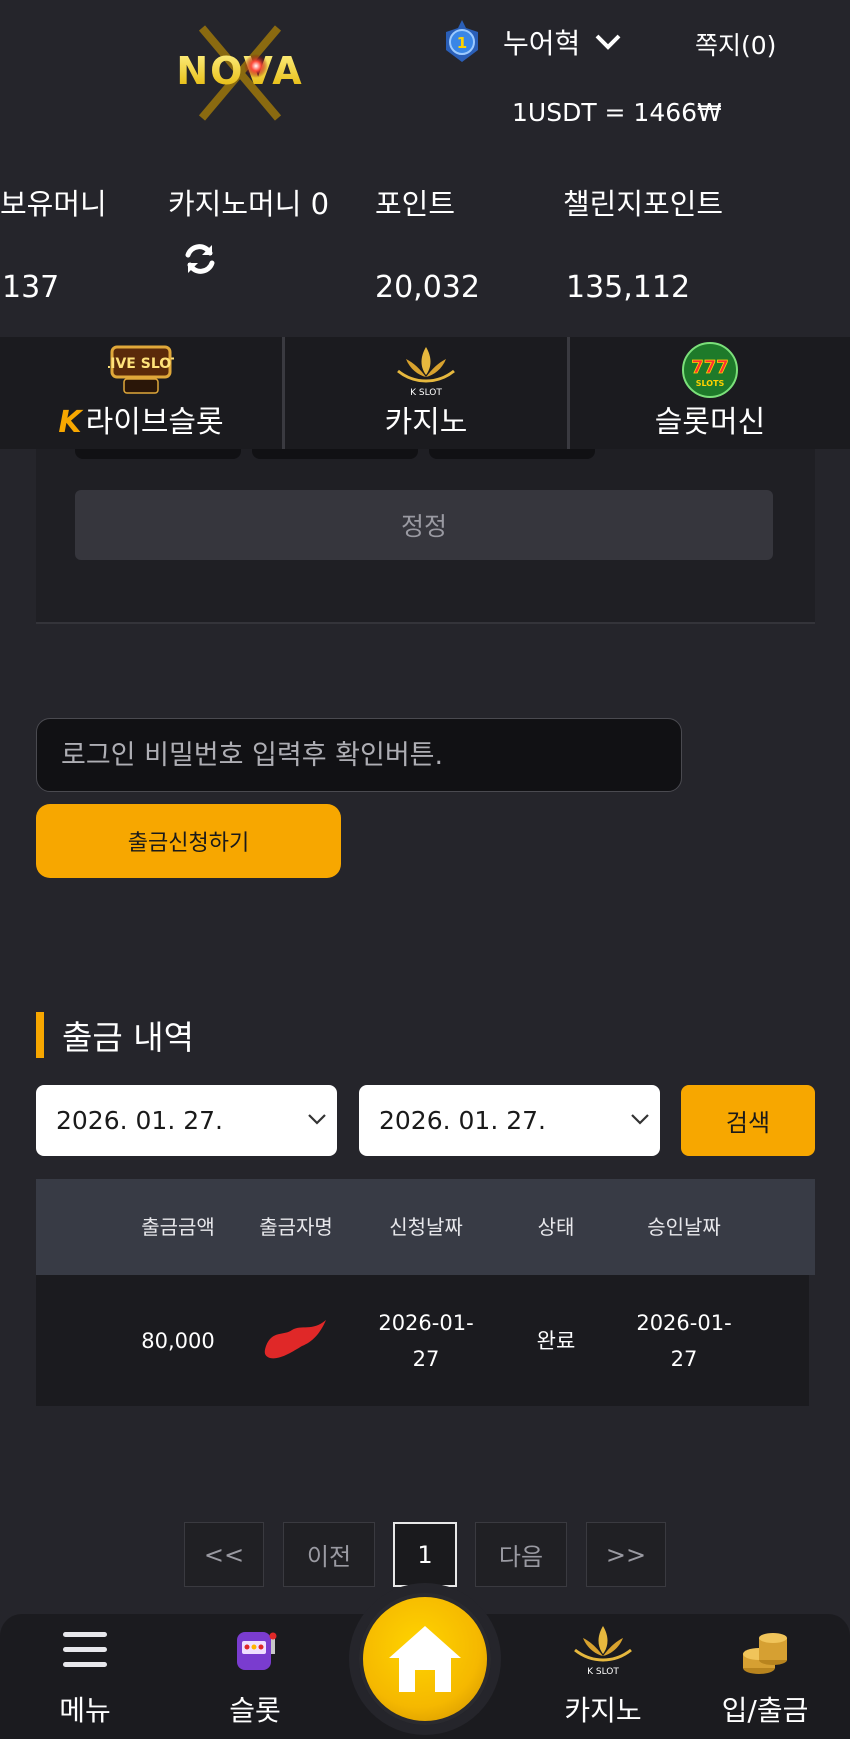 This screenshot has width=850, height=1739. Describe the element at coordinates (426, 1322) in the screenshot. I see `requested-date-line: 2026-01-` at that location.